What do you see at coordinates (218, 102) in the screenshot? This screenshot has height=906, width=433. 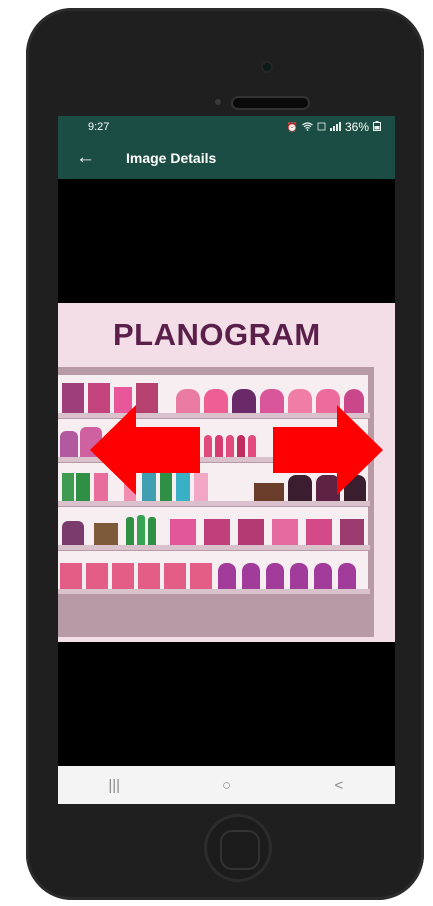 I see `proximity-sensor` at bounding box center [218, 102].